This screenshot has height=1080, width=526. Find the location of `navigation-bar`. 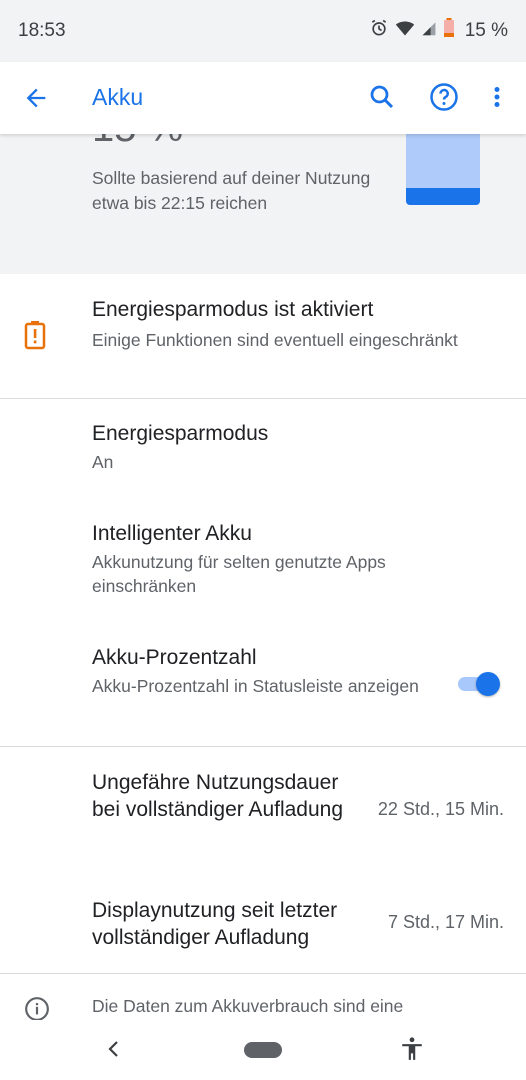

navigation-bar is located at coordinates (263, 1050).